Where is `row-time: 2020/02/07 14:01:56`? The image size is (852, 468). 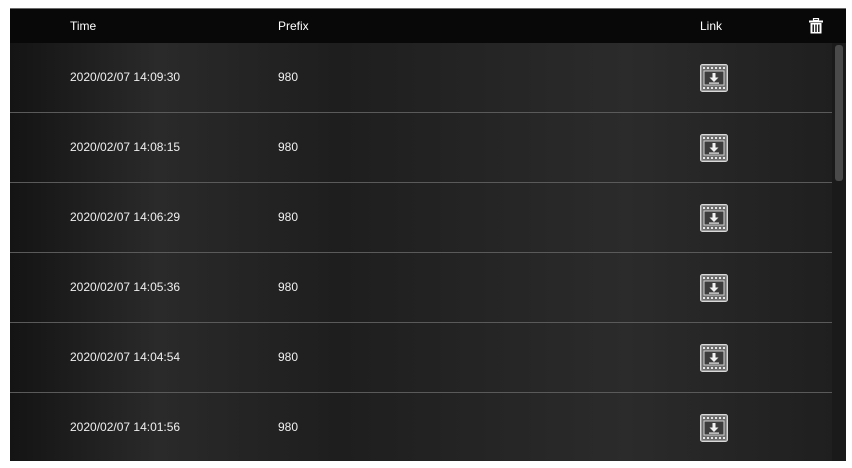 row-time: 2020/02/07 14:01:56 is located at coordinates (125, 427).